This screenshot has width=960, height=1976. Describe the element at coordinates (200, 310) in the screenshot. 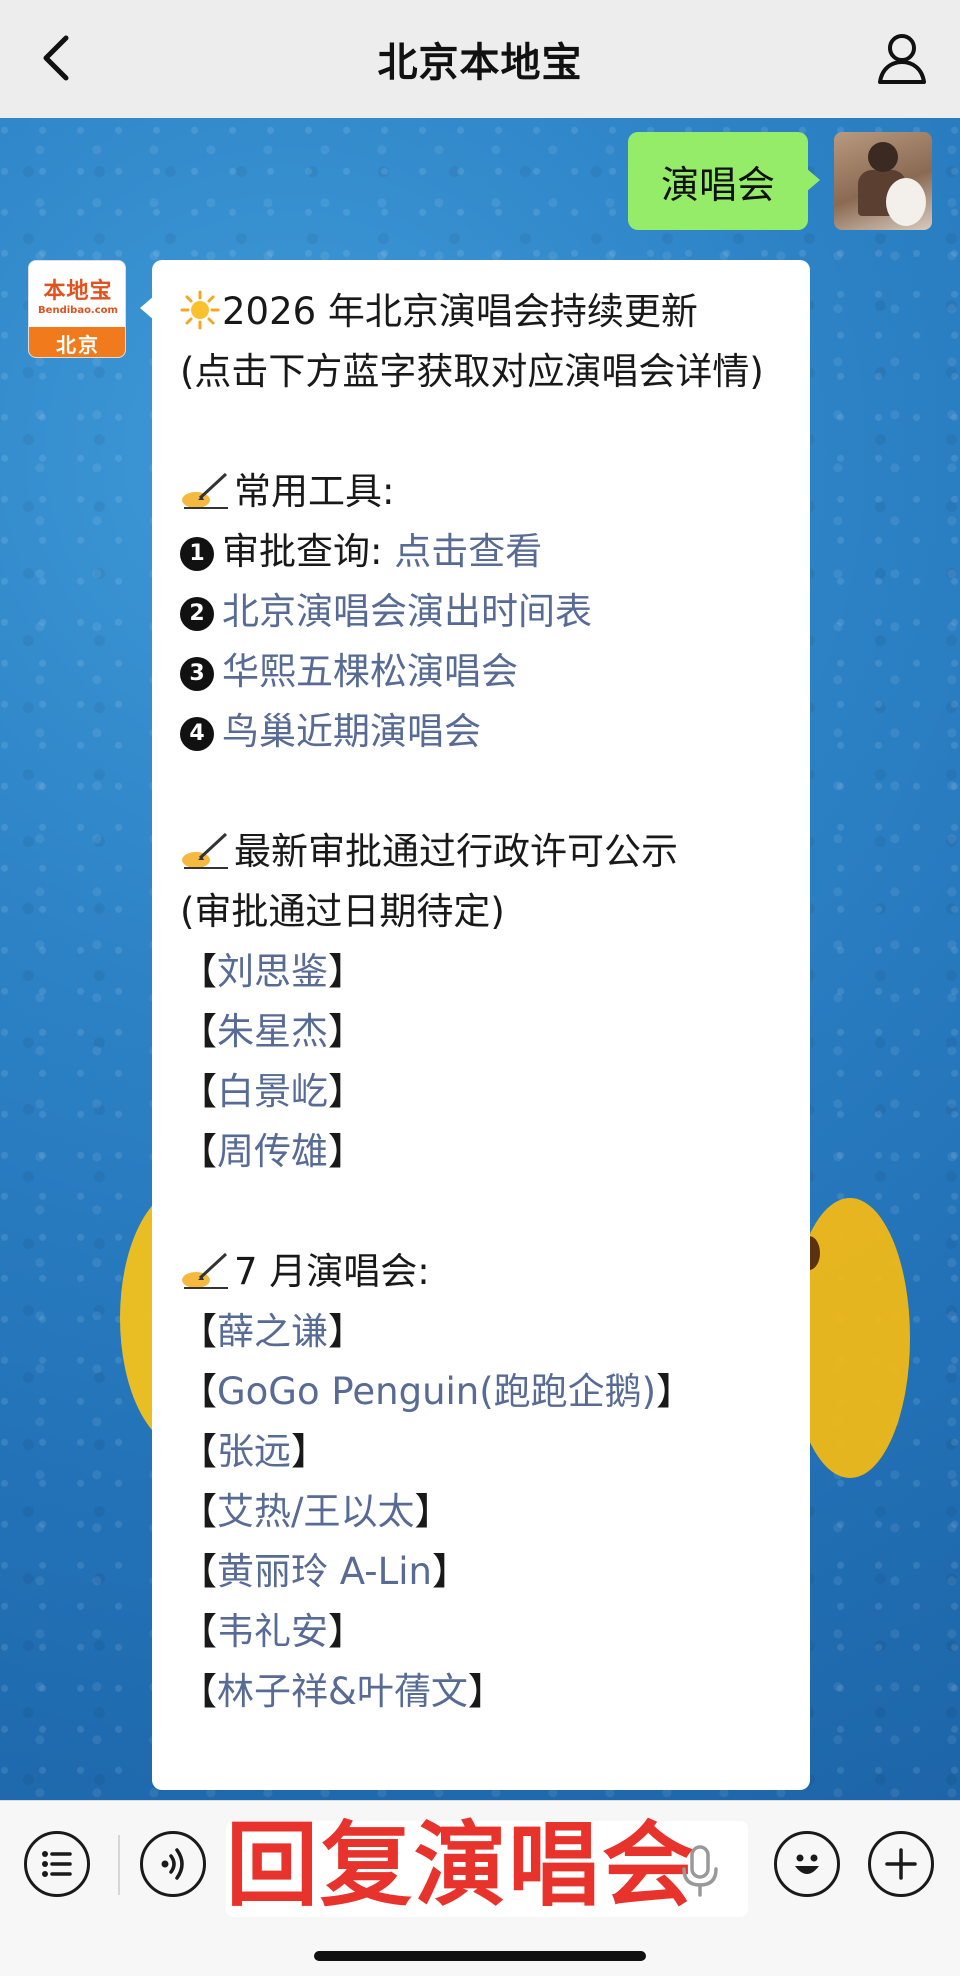

I see `sun-icon` at that location.